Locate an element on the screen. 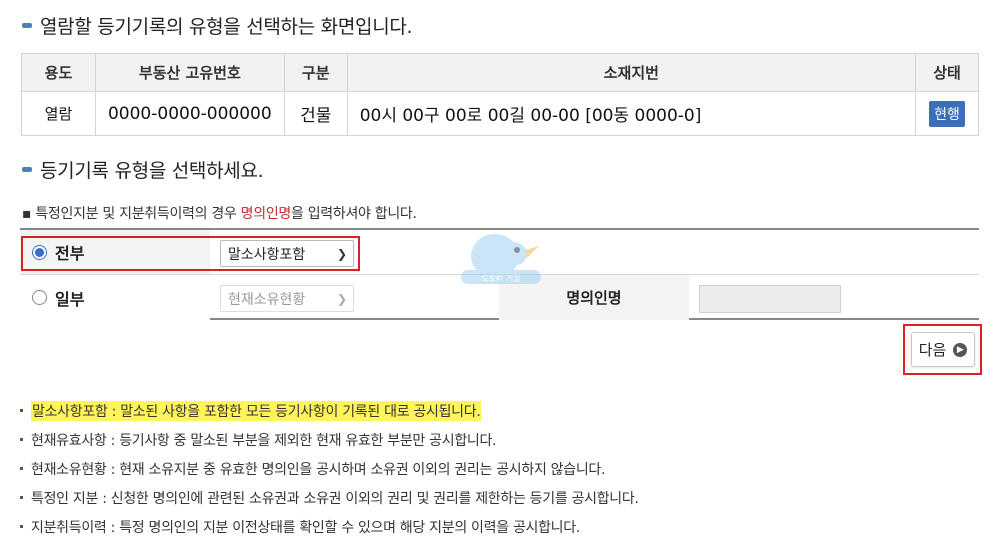  header-property-id: 부동산 고유번호 is located at coordinates (189, 72).